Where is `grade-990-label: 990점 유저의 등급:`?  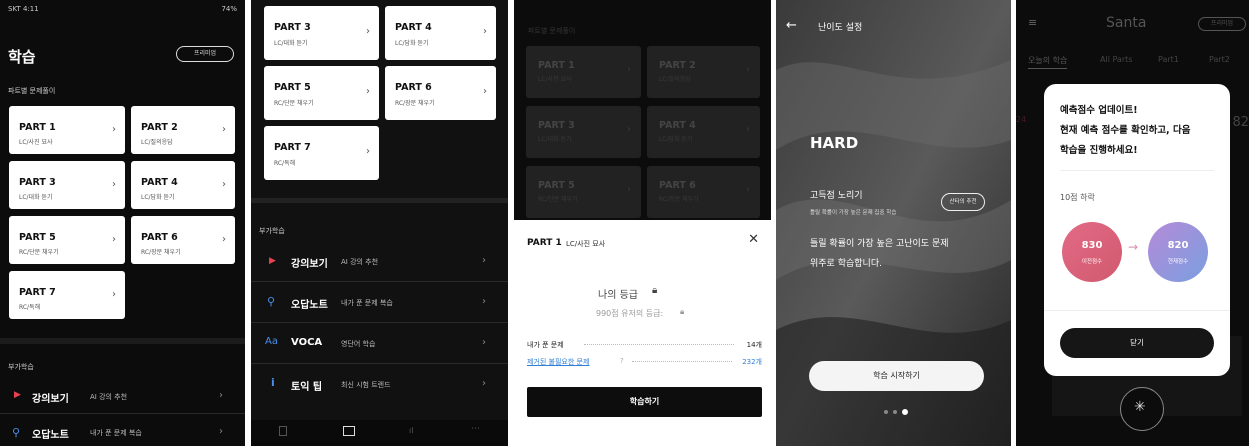
grade-990-label: 990점 유저의 등급: is located at coordinates (630, 313).